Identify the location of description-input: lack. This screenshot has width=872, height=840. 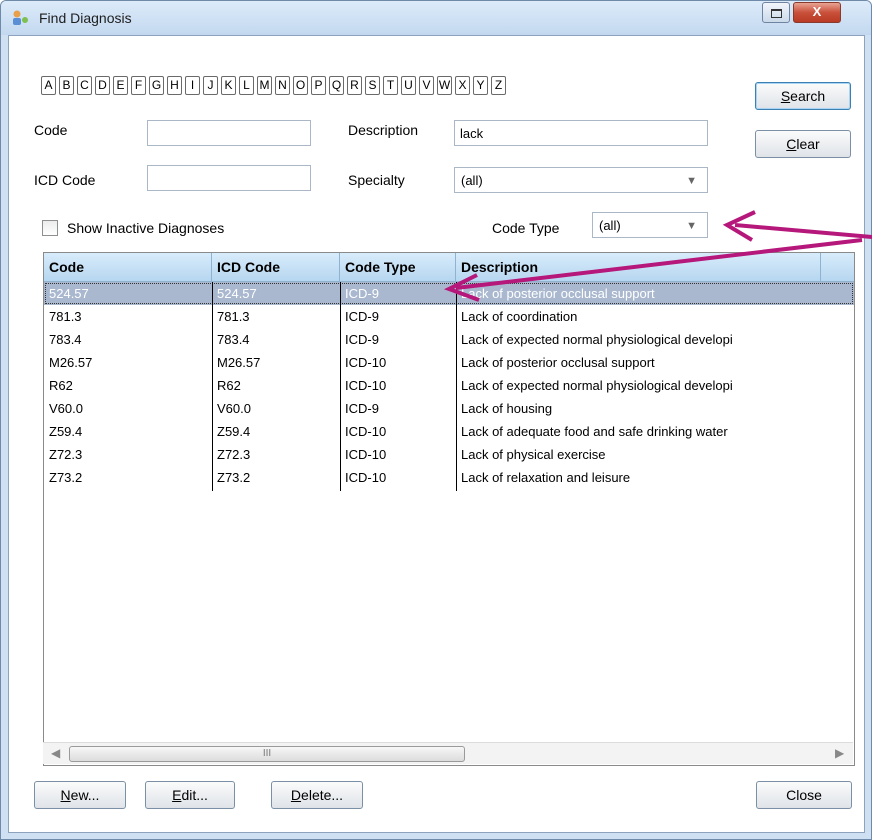
(581, 133).